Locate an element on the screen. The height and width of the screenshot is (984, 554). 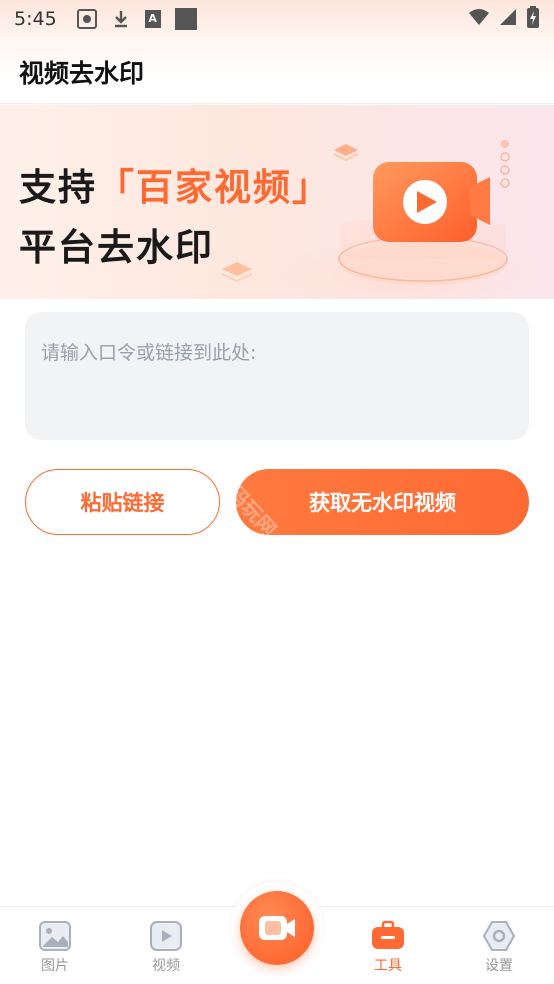
status-icons-right is located at coordinates (504, 19).